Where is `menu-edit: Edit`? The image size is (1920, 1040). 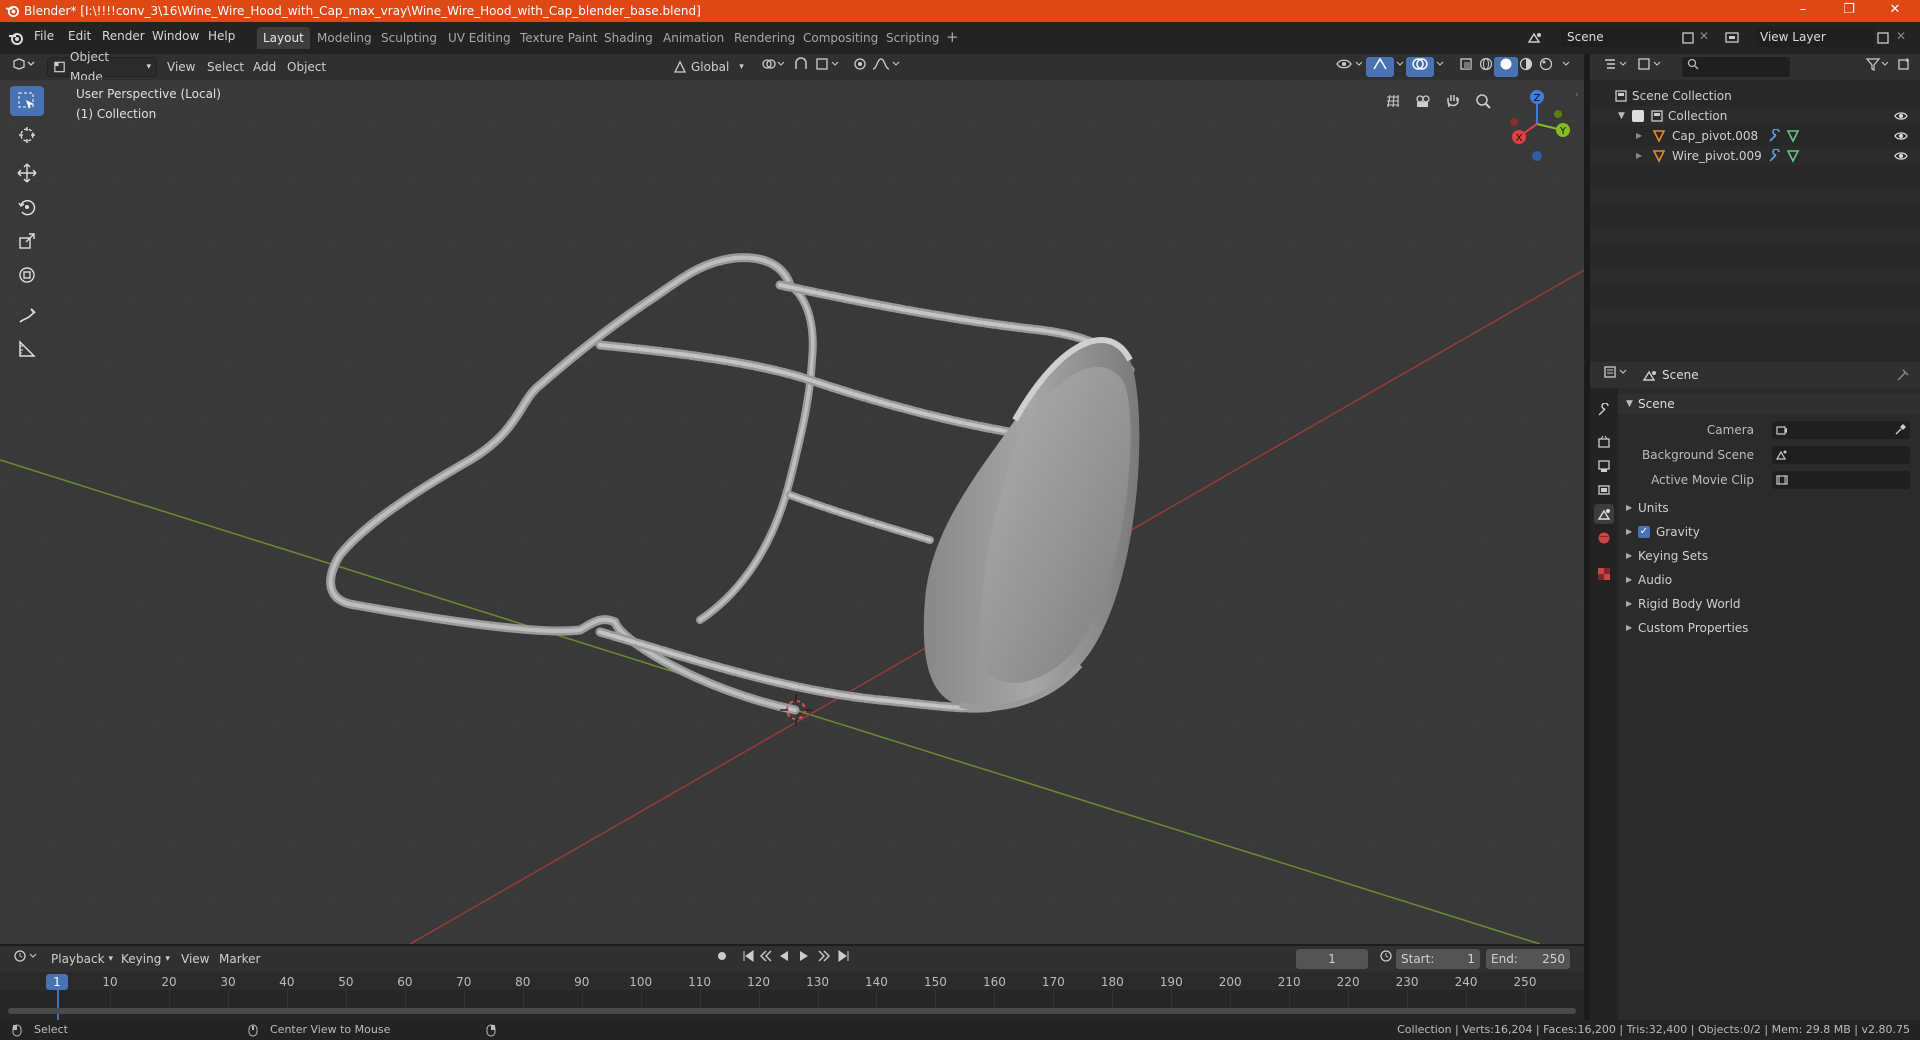 menu-edit: Edit is located at coordinates (79, 36).